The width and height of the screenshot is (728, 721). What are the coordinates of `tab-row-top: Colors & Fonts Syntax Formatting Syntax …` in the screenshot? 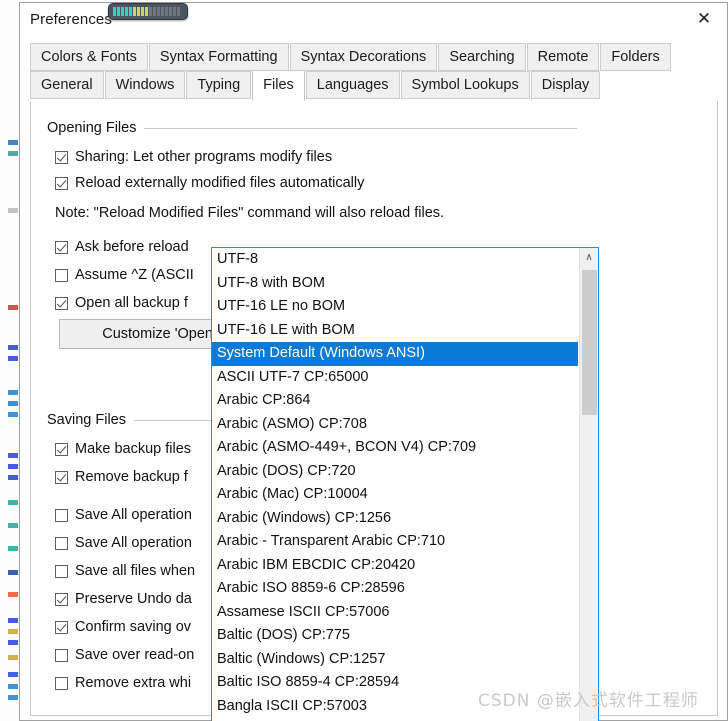 It's located at (374, 57).